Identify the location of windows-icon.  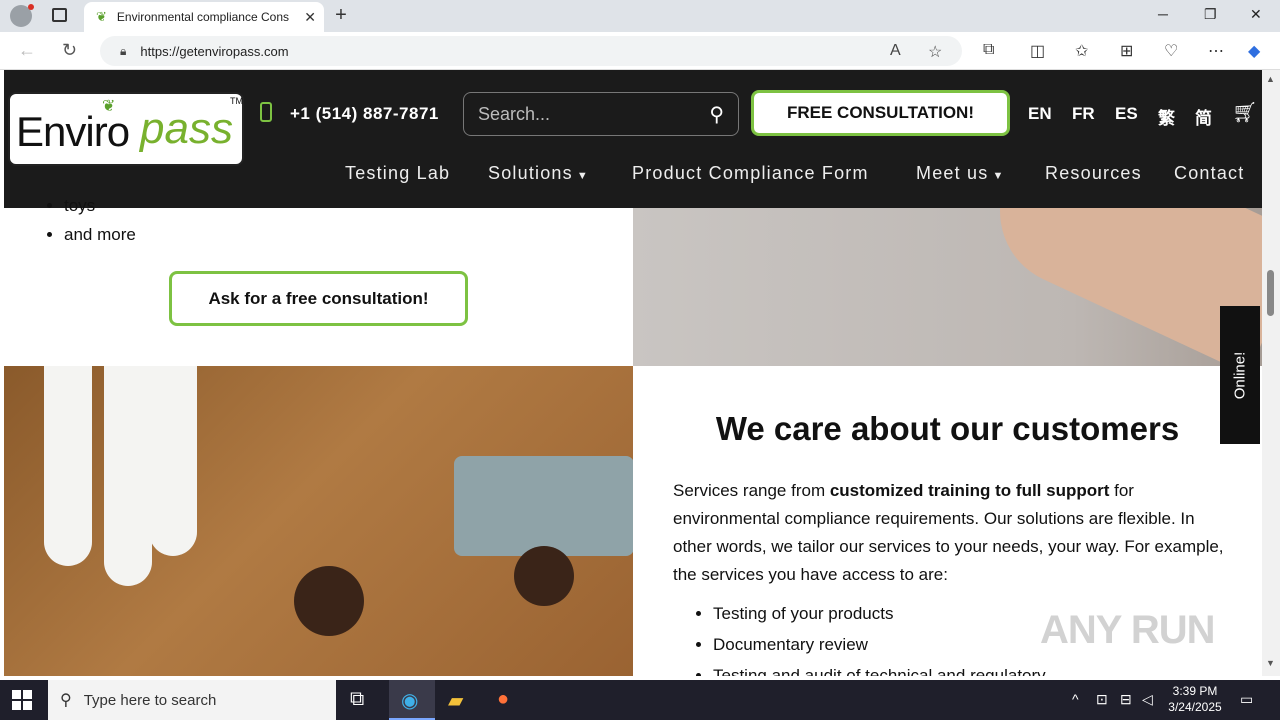
(22, 700).